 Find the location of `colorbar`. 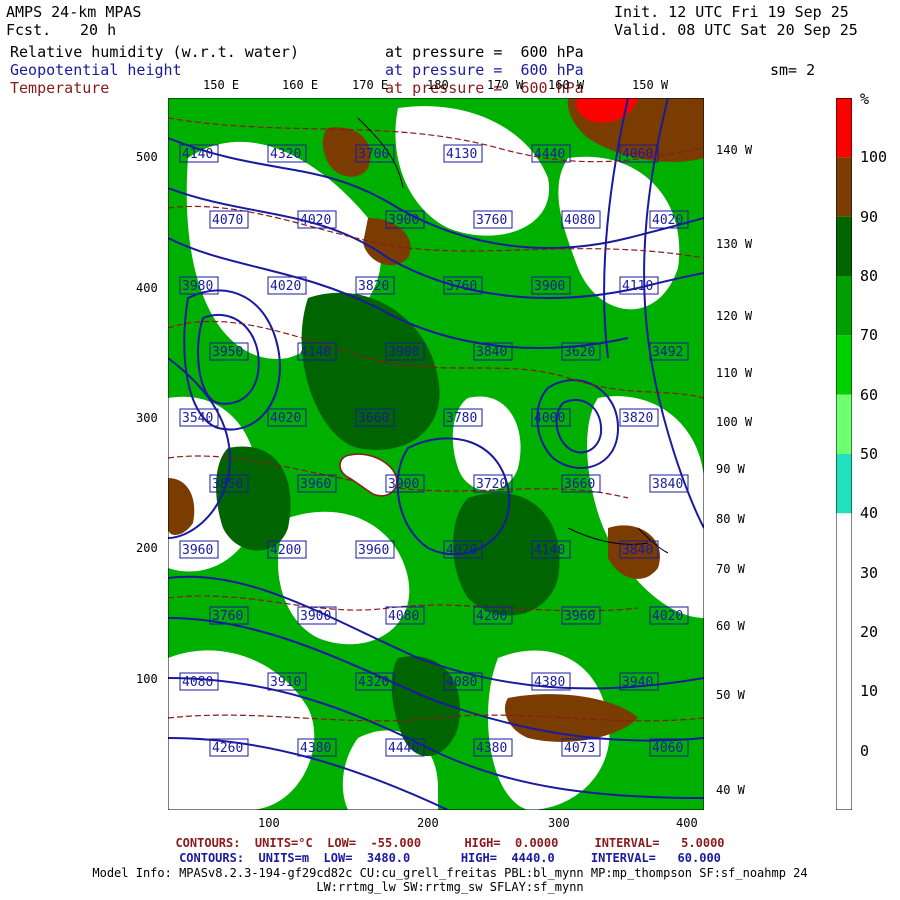

colorbar is located at coordinates (844, 454).